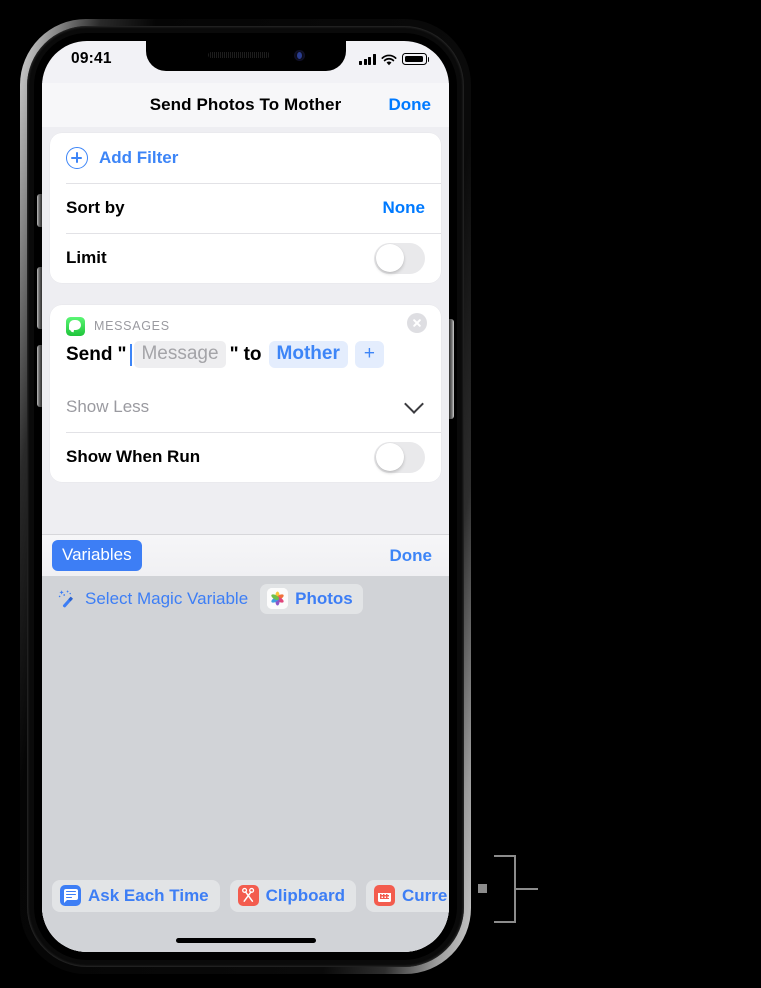  Describe the element at coordinates (367, 59) in the screenshot. I see `cellular-signal-icon` at that location.